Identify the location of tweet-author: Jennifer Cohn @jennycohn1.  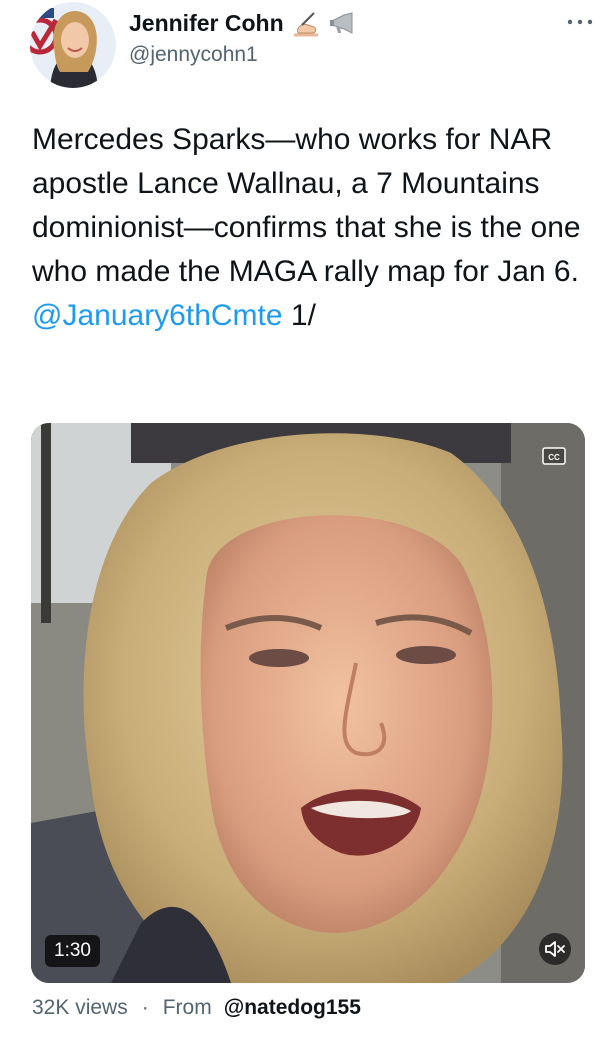
(243, 38).